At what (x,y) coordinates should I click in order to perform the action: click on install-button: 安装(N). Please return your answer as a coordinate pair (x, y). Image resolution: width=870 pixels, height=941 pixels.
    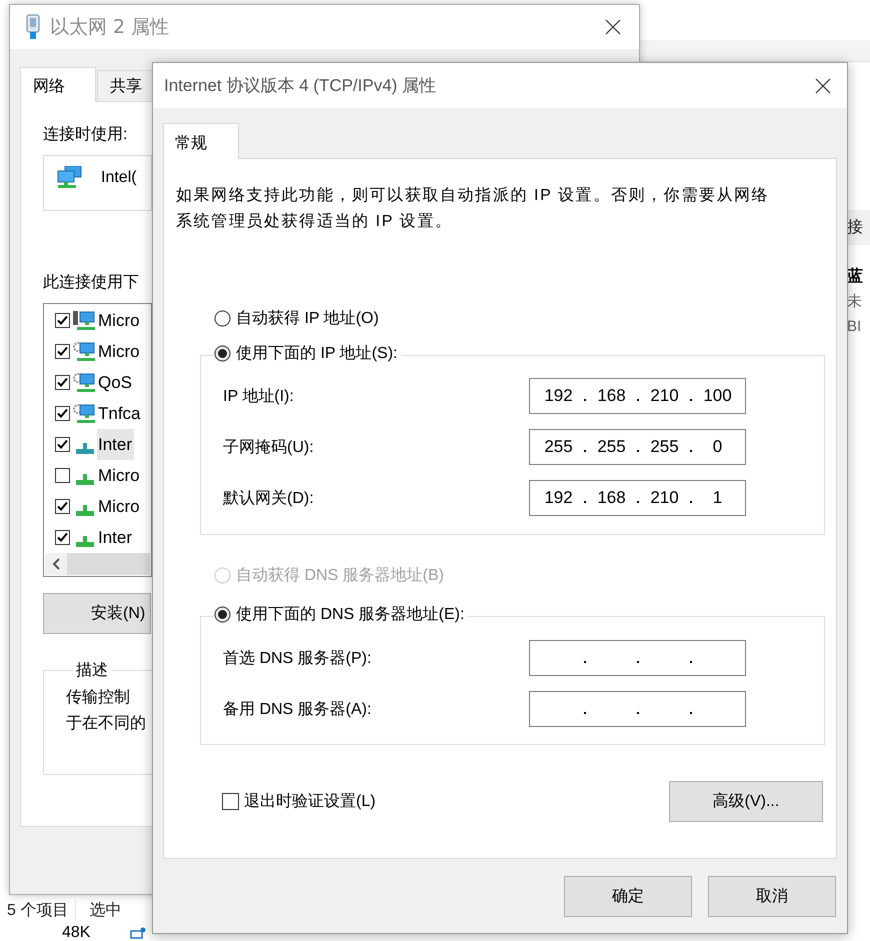
    Looking at the image, I should click on (97, 613).